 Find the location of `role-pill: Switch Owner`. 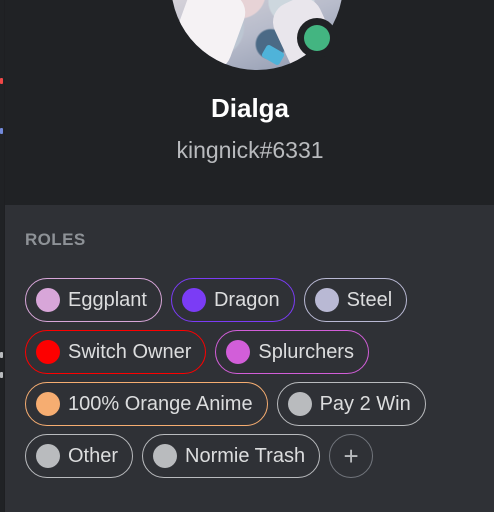

role-pill: Switch Owner is located at coordinates (116, 352).